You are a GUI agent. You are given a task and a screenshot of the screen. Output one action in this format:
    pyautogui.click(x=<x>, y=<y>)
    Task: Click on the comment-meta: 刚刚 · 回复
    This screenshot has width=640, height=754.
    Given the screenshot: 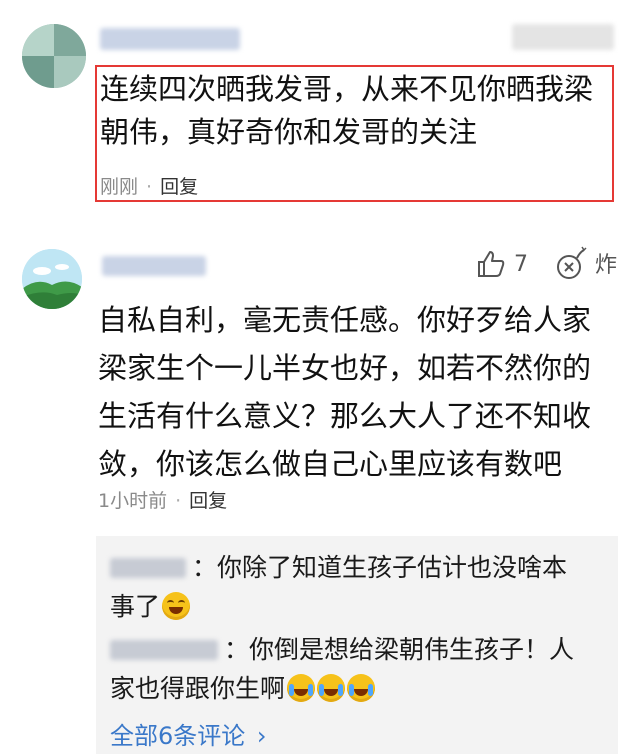 What is the action you would take?
    pyautogui.click(x=149, y=185)
    